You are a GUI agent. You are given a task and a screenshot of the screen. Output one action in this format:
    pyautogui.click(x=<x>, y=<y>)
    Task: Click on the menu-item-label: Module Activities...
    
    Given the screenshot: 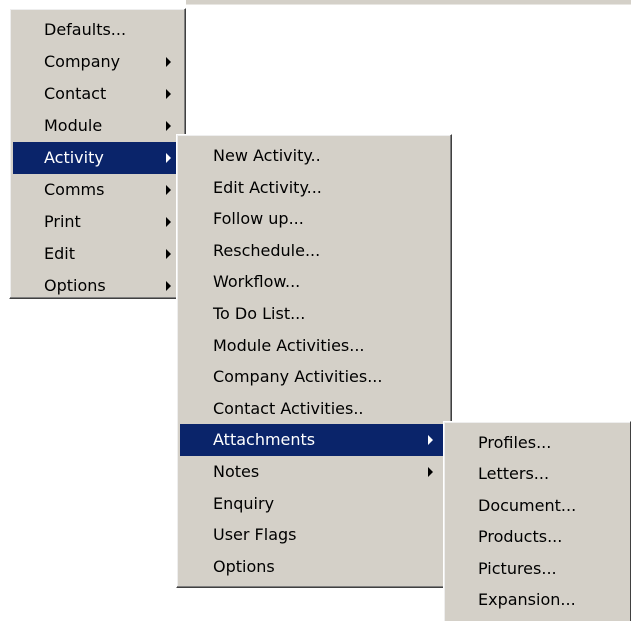 What is the action you would take?
    pyautogui.click(x=289, y=345)
    